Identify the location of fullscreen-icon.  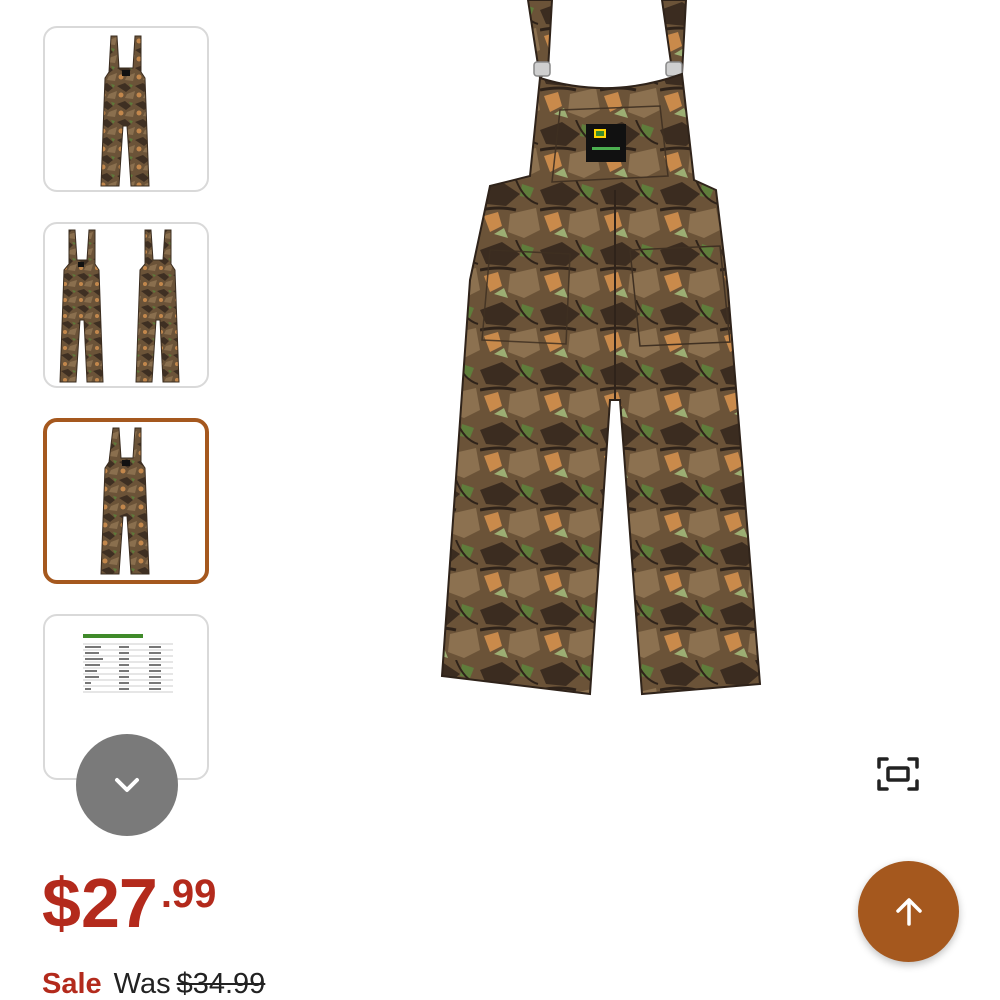
(898, 774).